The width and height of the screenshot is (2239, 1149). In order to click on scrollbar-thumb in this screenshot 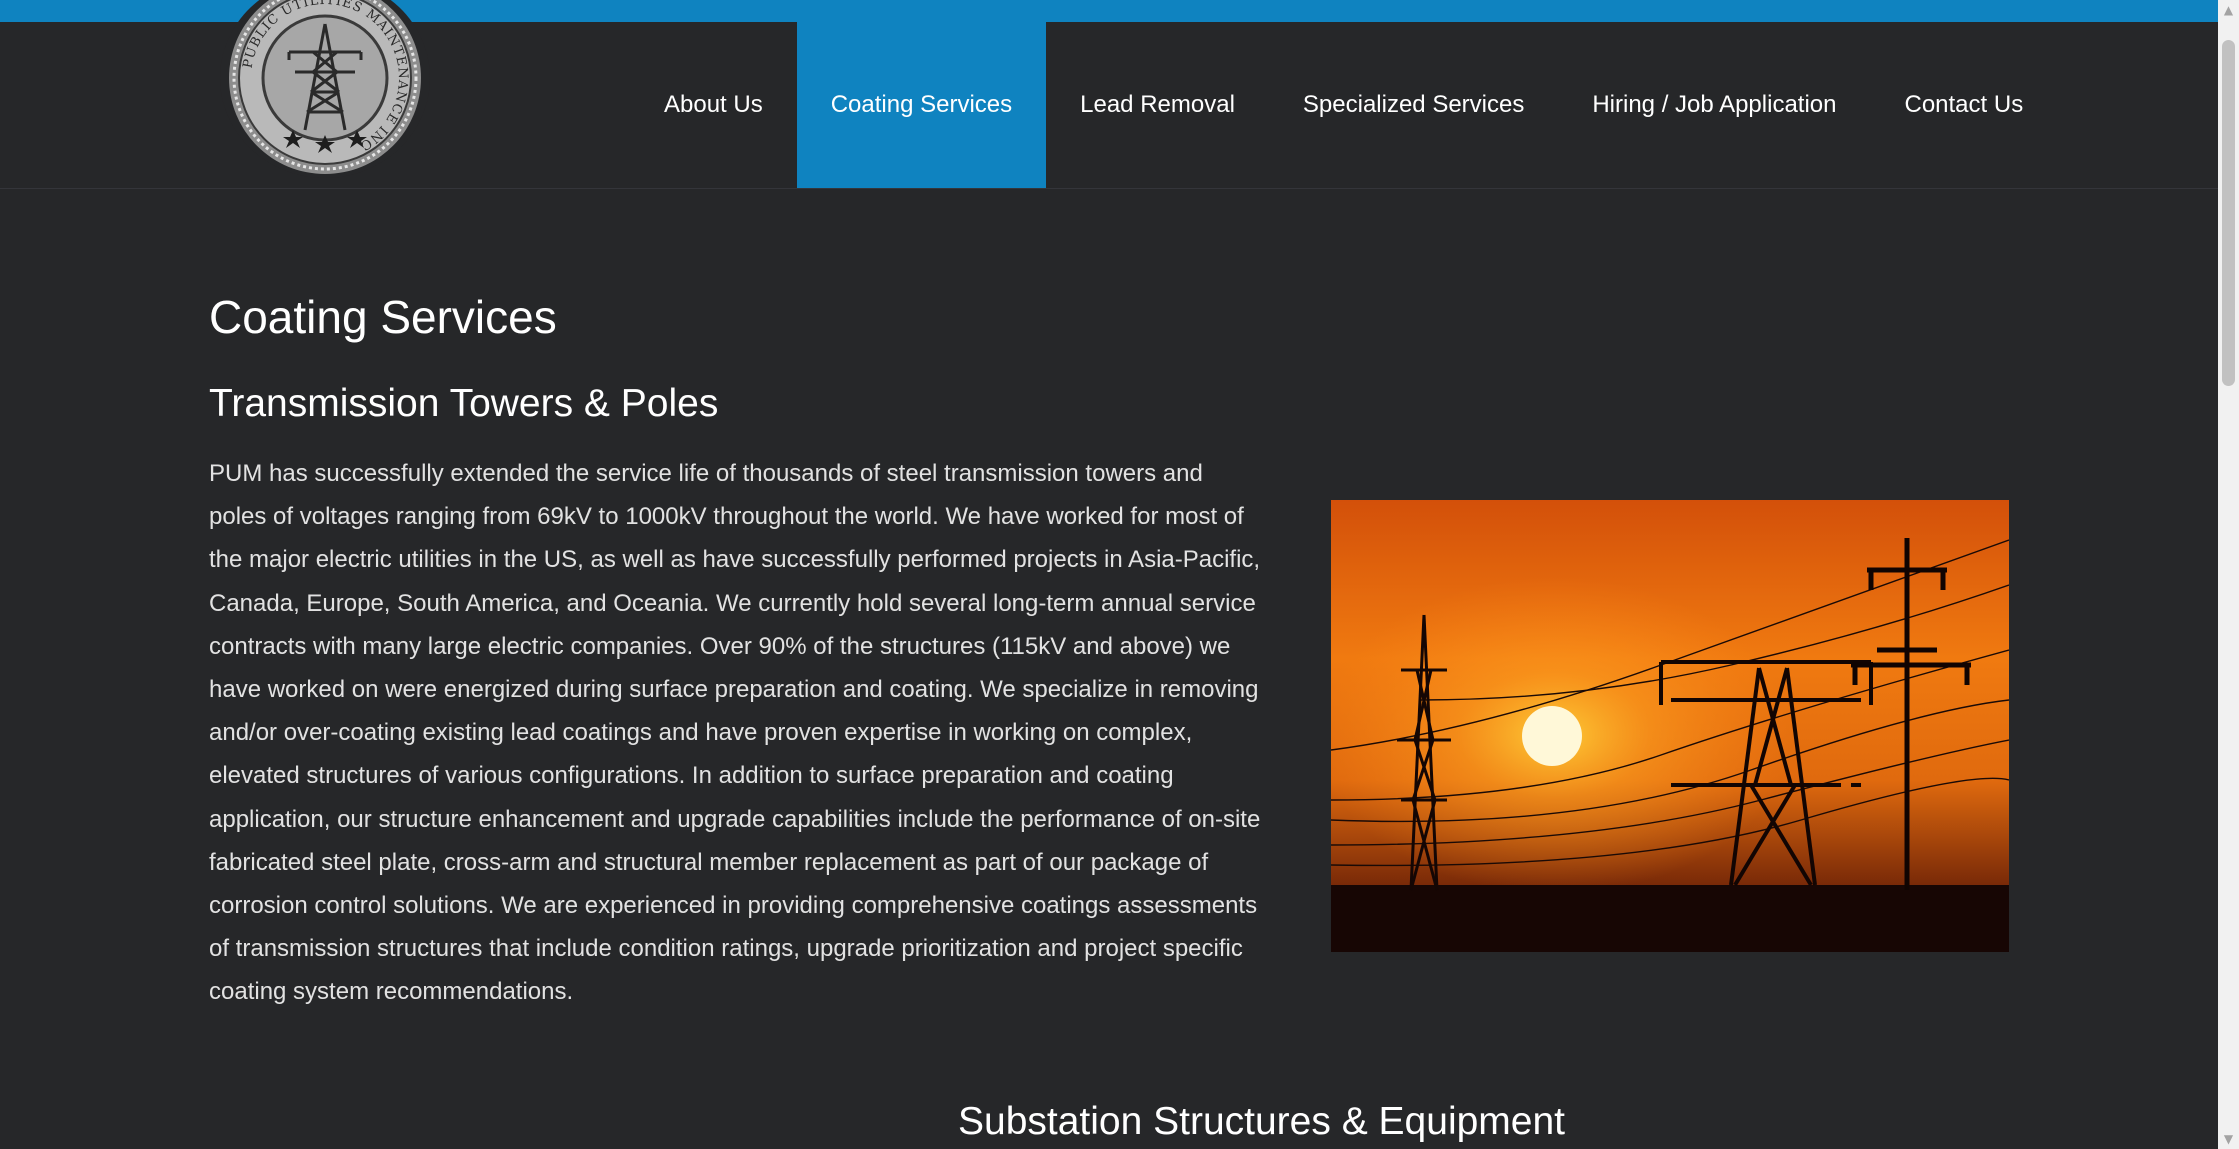, I will do `click(2228, 213)`.